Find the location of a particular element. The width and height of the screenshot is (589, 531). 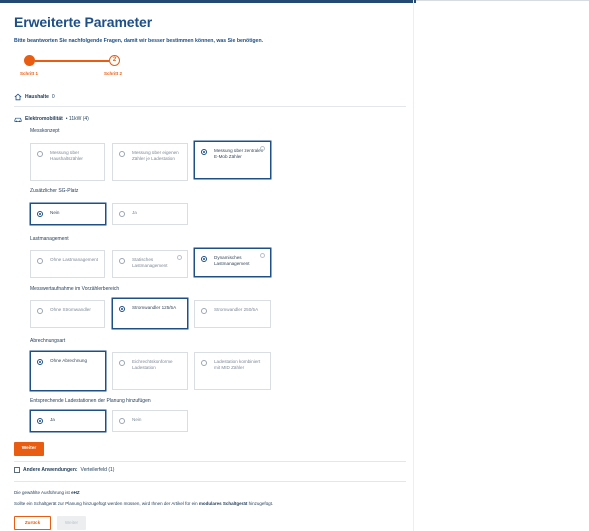

page-title: Erweiterte Parameter is located at coordinates (83, 22).